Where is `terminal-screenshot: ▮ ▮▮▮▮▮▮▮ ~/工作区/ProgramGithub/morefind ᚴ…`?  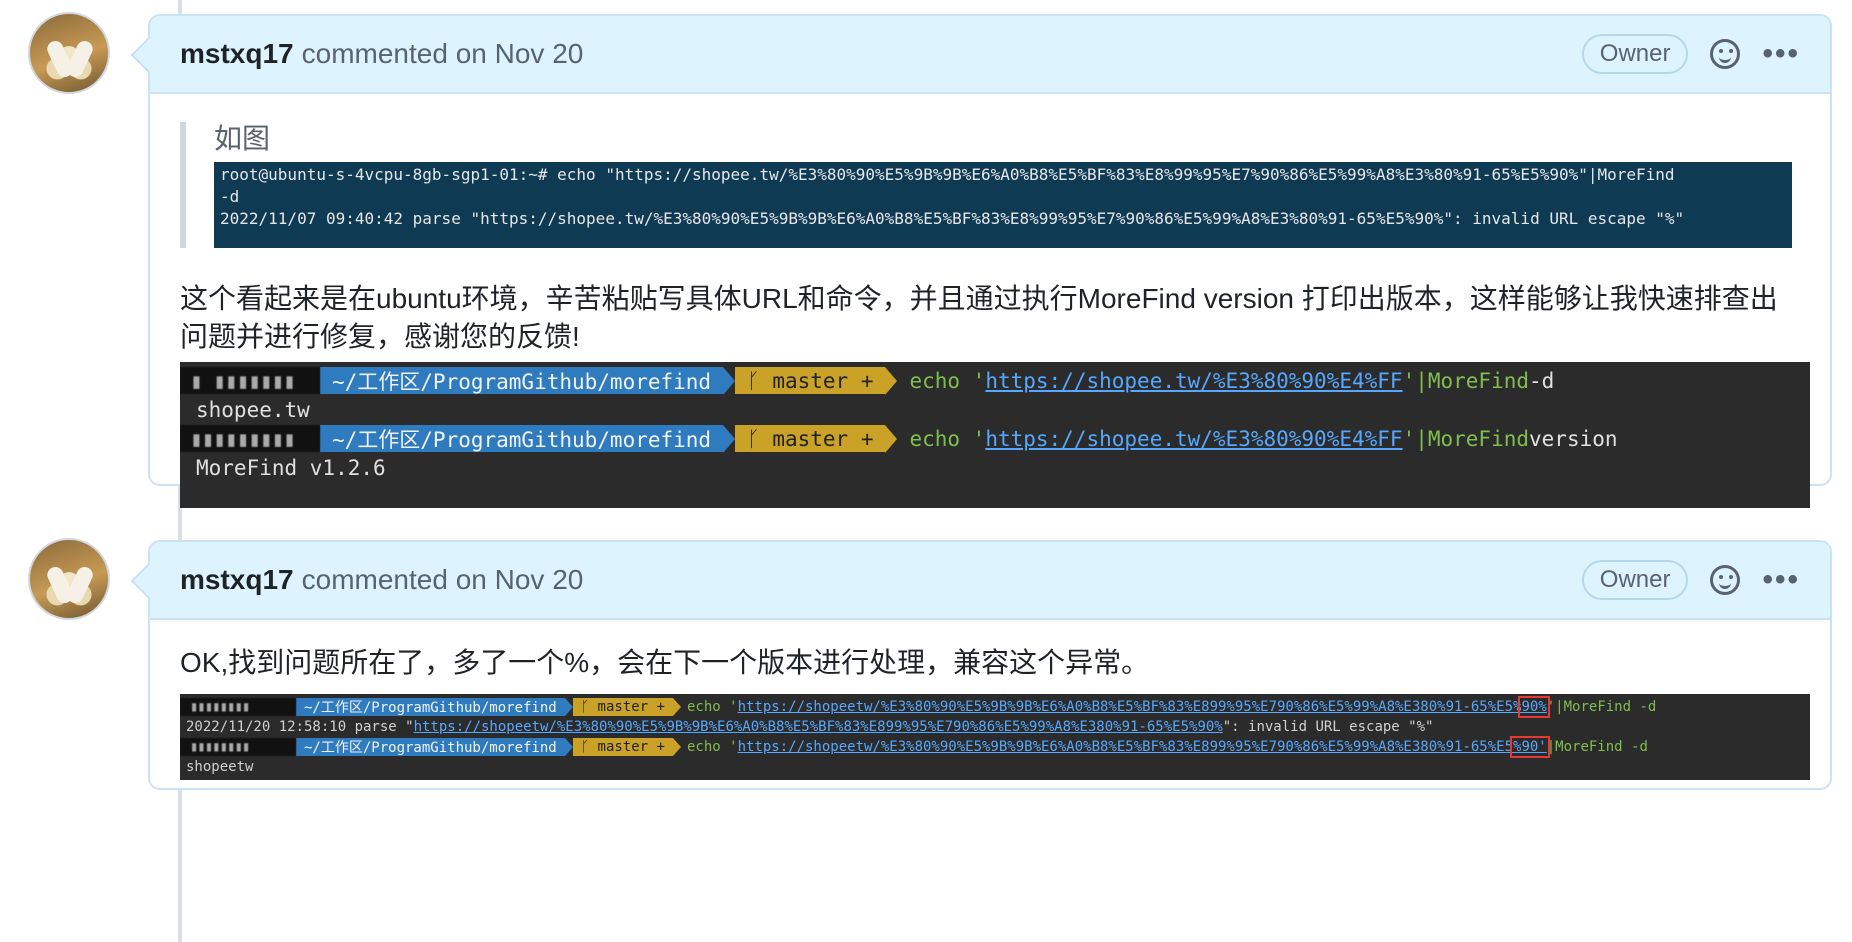
terminal-screenshot: ▮ ▮▮▮▮▮▮▮ ~/工作区/ProgramGithub/morefind ᚴ… is located at coordinates (995, 435).